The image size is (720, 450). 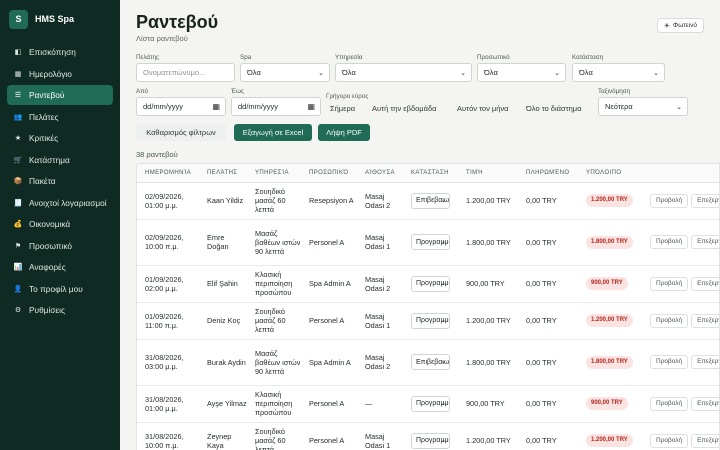 What do you see at coordinates (223, 173) in the screenshot?
I see `col-customer-header: Πελάτης` at bounding box center [223, 173].